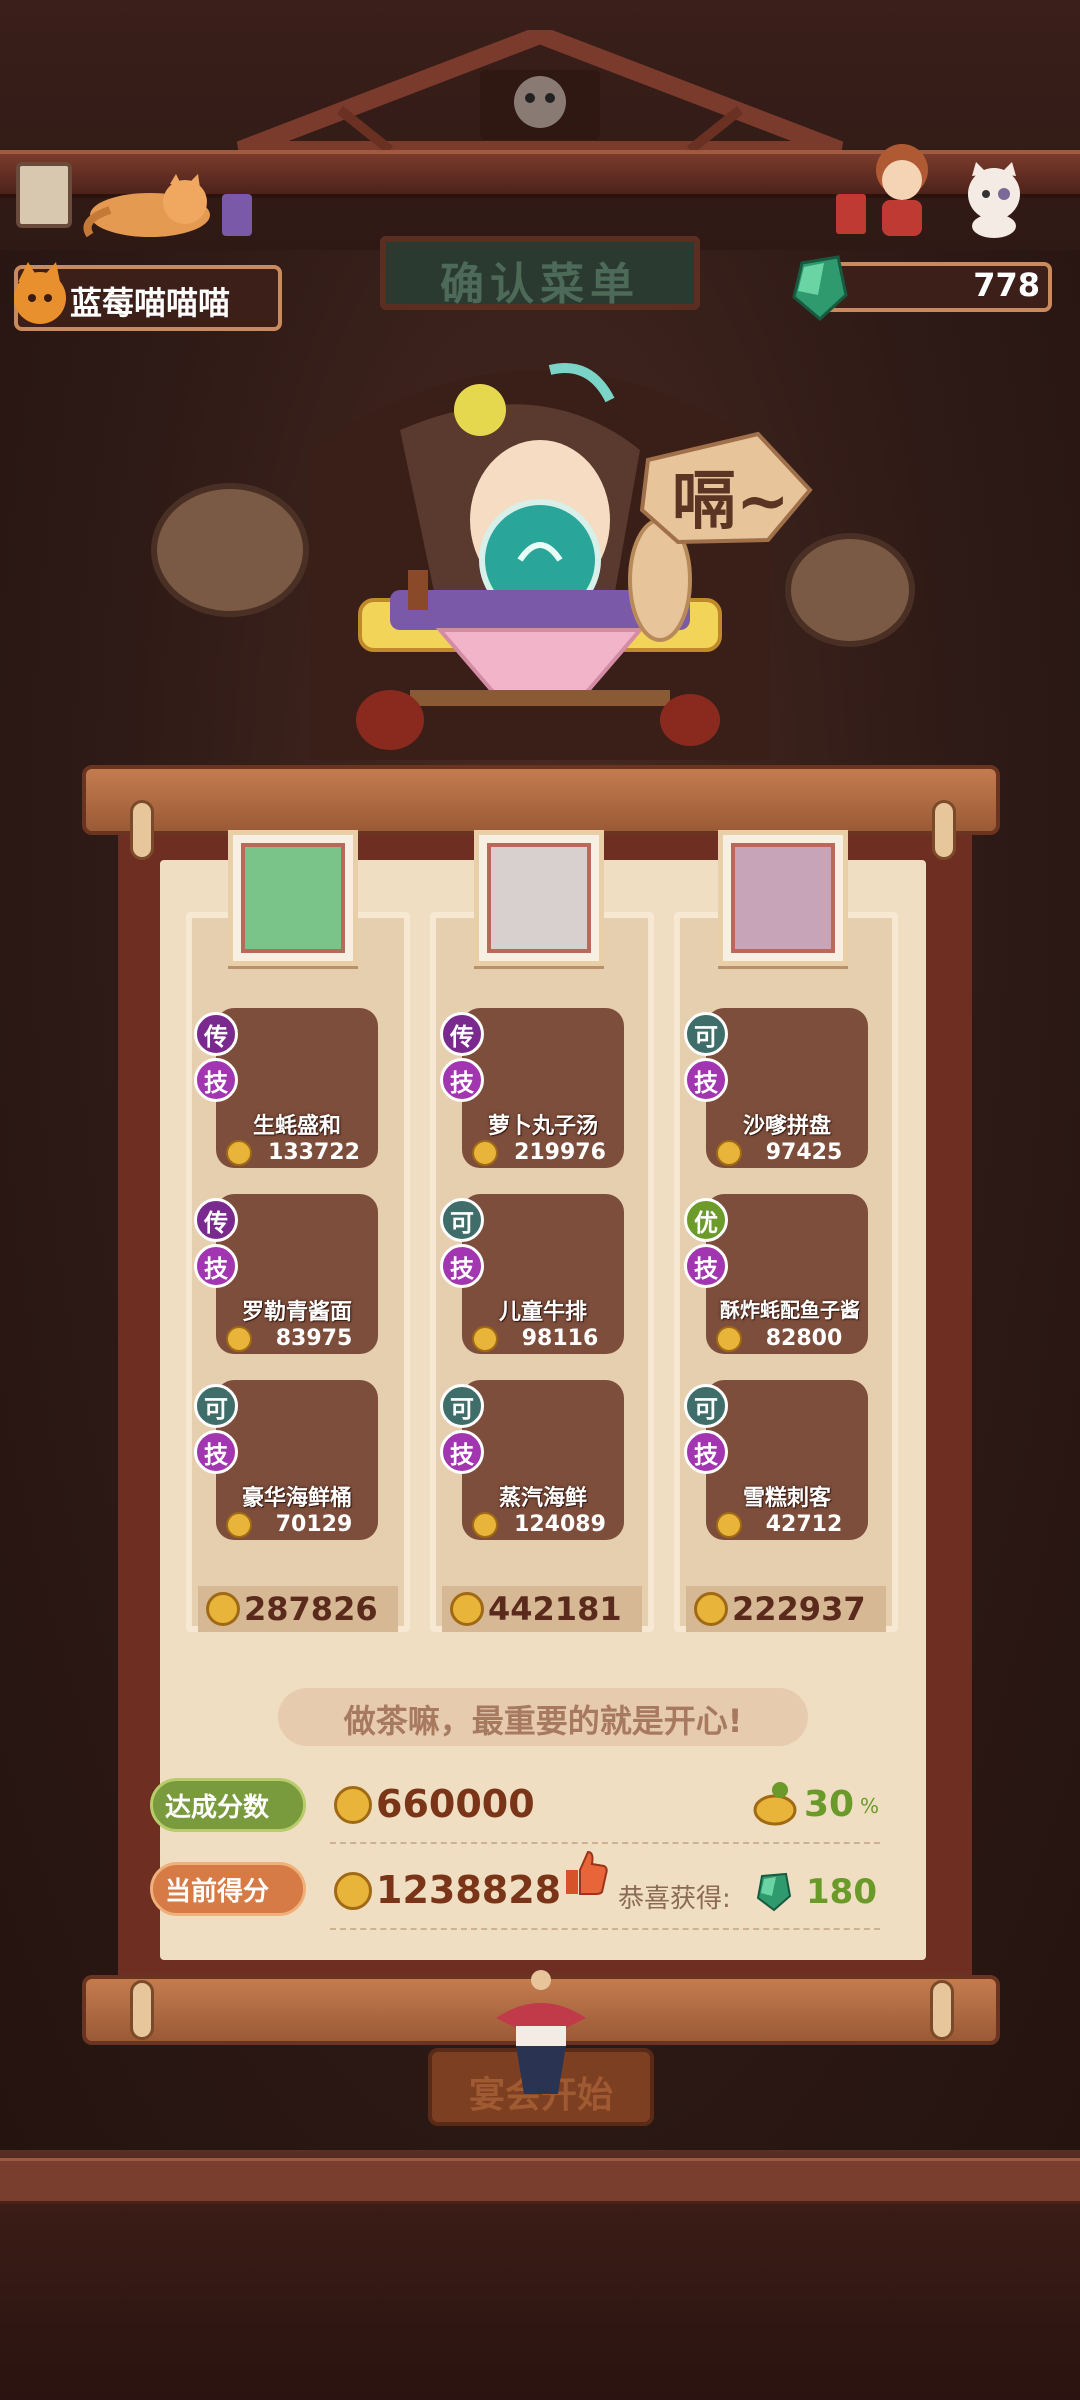 The width and height of the screenshot is (1080, 2400). I want to click on dish-price-value: 83975, so click(314, 1338).